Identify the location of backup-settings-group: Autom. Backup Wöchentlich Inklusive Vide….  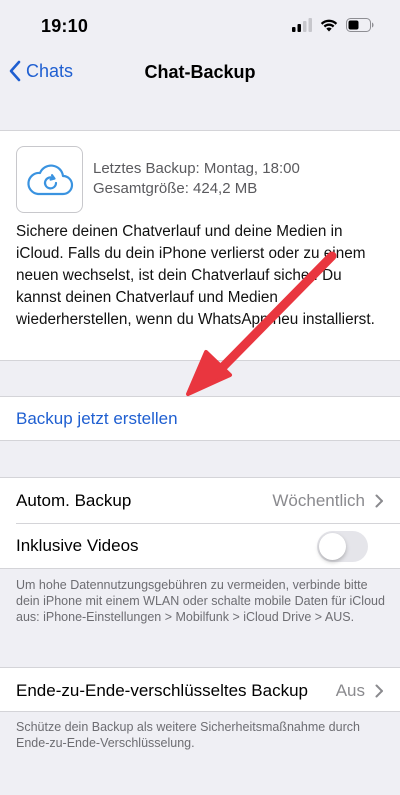
(200, 523).